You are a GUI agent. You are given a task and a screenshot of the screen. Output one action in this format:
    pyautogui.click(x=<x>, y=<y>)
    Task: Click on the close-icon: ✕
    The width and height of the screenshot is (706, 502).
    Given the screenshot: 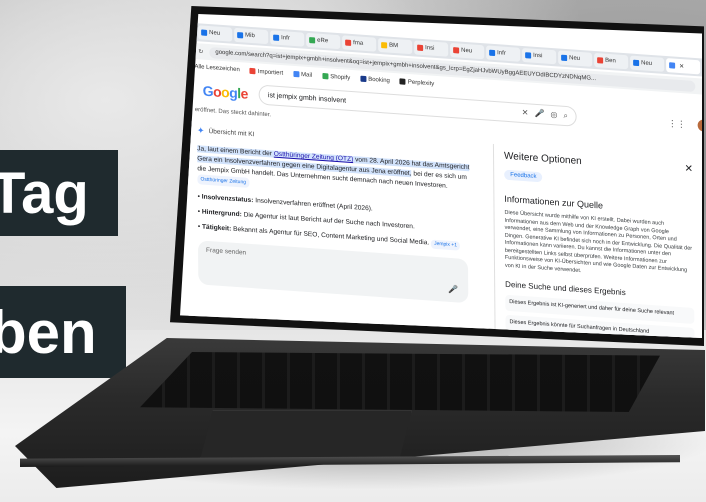 What is the action you would take?
    pyautogui.click(x=689, y=169)
    